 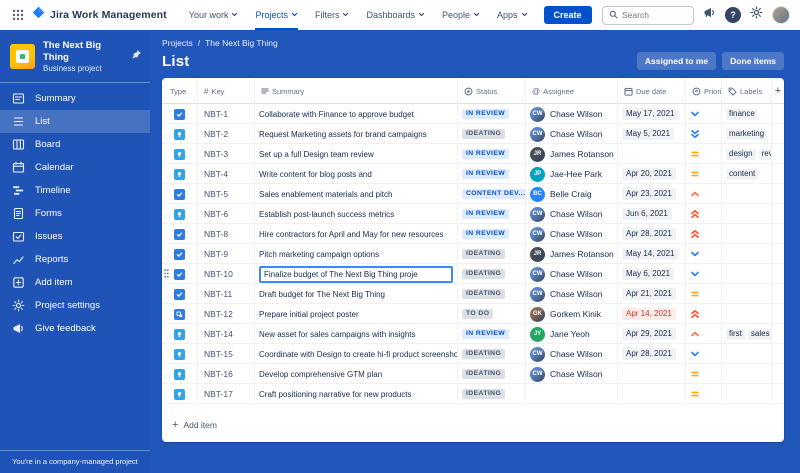 What do you see at coordinates (733, 15) in the screenshot?
I see `help-icon: ?` at bounding box center [733, 15].